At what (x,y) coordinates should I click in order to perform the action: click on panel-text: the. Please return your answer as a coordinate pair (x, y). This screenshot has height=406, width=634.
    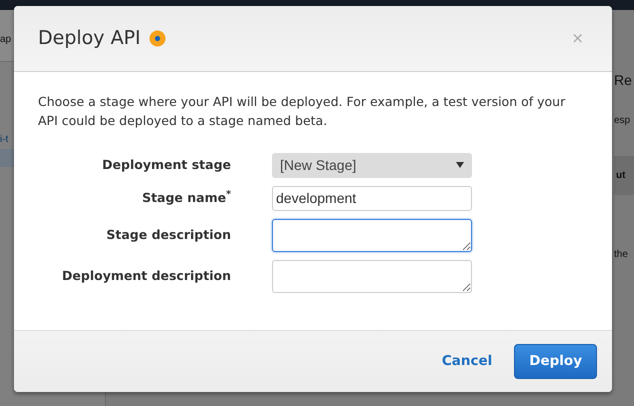
    Looking at the image, I should click on (621, 255).